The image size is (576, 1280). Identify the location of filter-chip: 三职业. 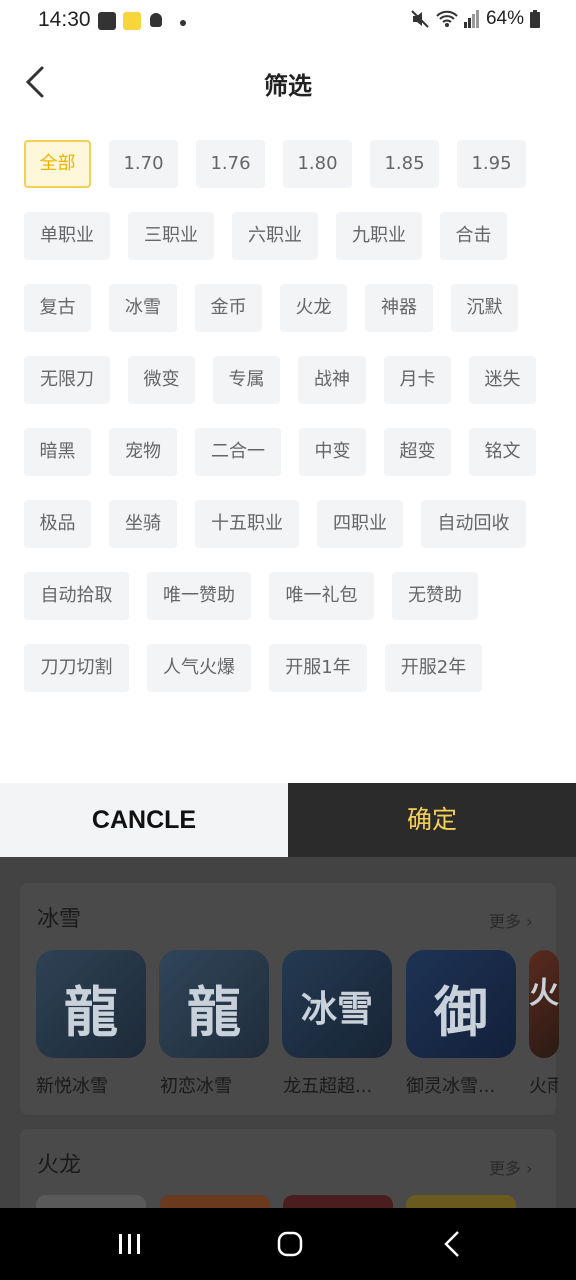
(171, 236).